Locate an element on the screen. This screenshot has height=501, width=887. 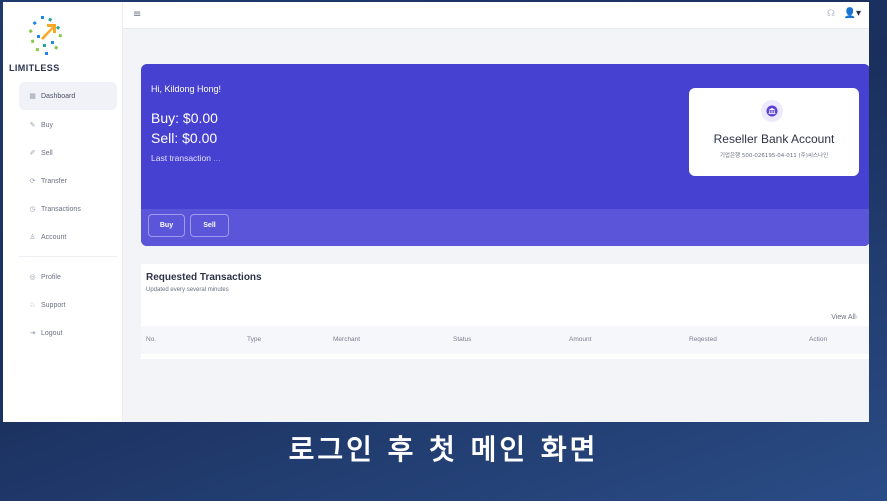
sidebar-item-label: Account is located at coordinates (54, 237).